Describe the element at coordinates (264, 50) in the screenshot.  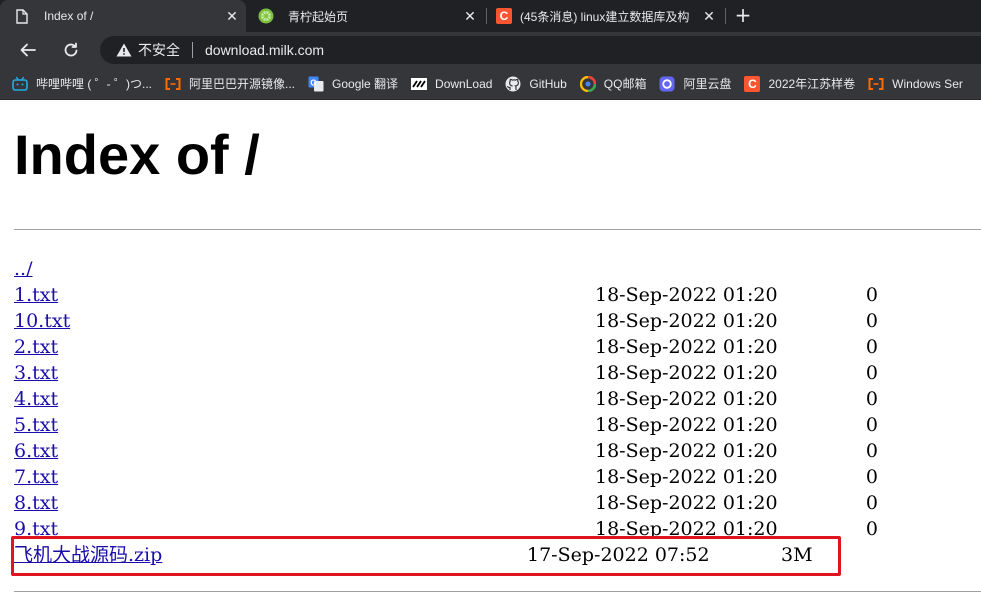
I see `url-text: download.milk.com` at that location.